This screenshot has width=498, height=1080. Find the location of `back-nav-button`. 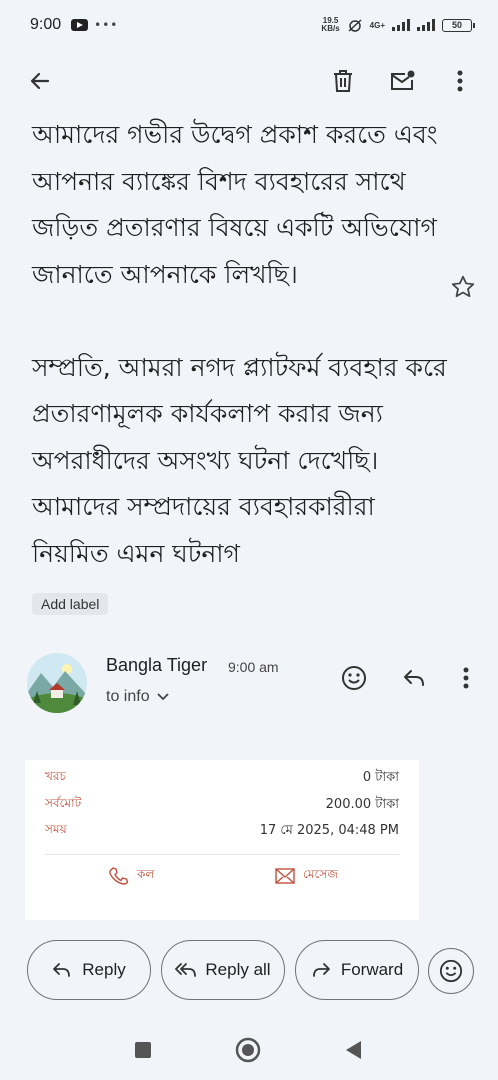

back-nav-button is located at coordinates (353, 1050).